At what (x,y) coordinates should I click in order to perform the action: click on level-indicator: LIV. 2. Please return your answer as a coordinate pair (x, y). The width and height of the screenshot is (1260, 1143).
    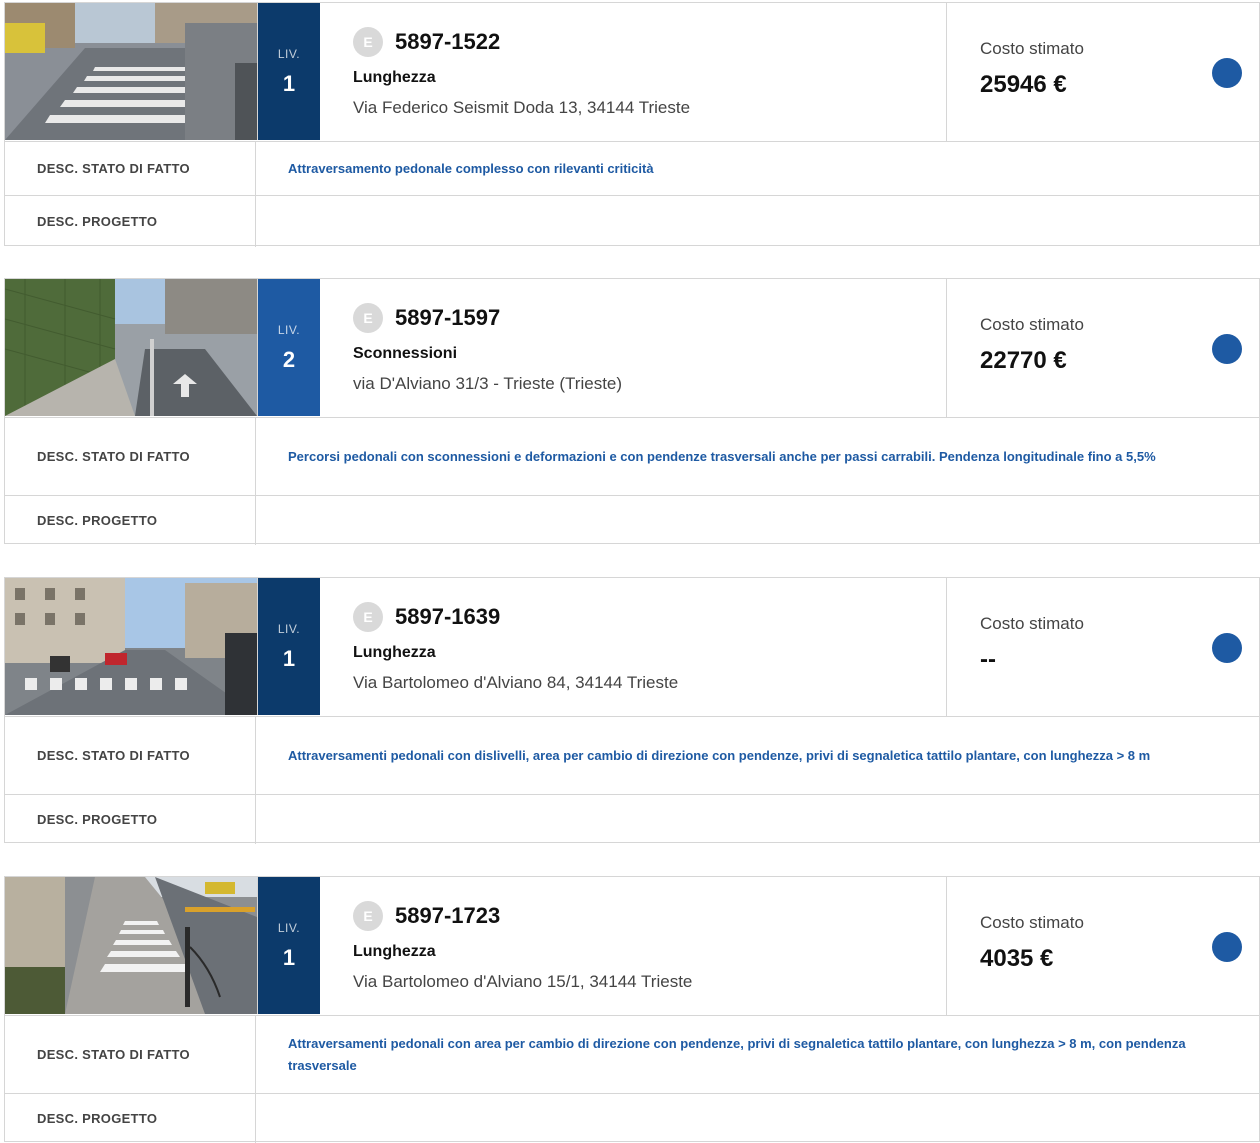
    Looking at the image, I should click on (289, 347).